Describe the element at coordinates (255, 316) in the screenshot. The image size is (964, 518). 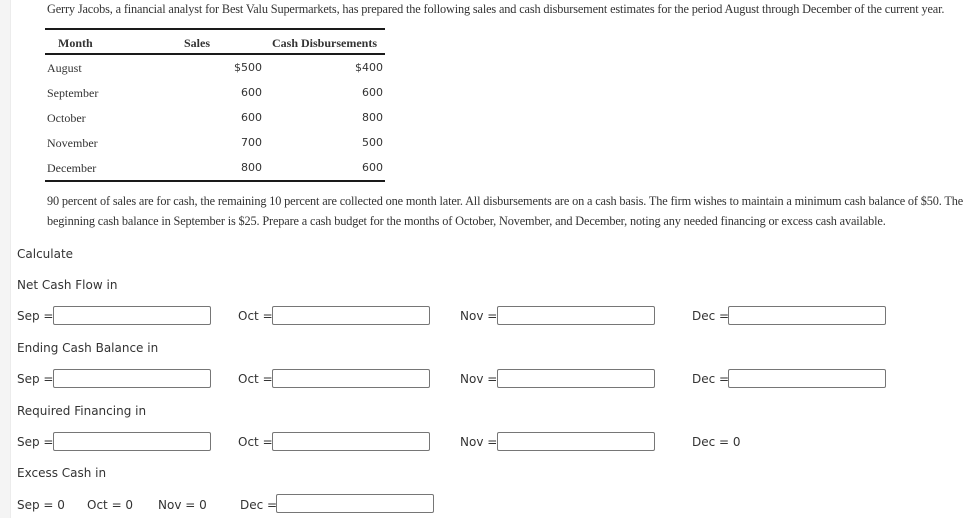
I see `net-cash-flow-oct-label: Oct =` at that location.